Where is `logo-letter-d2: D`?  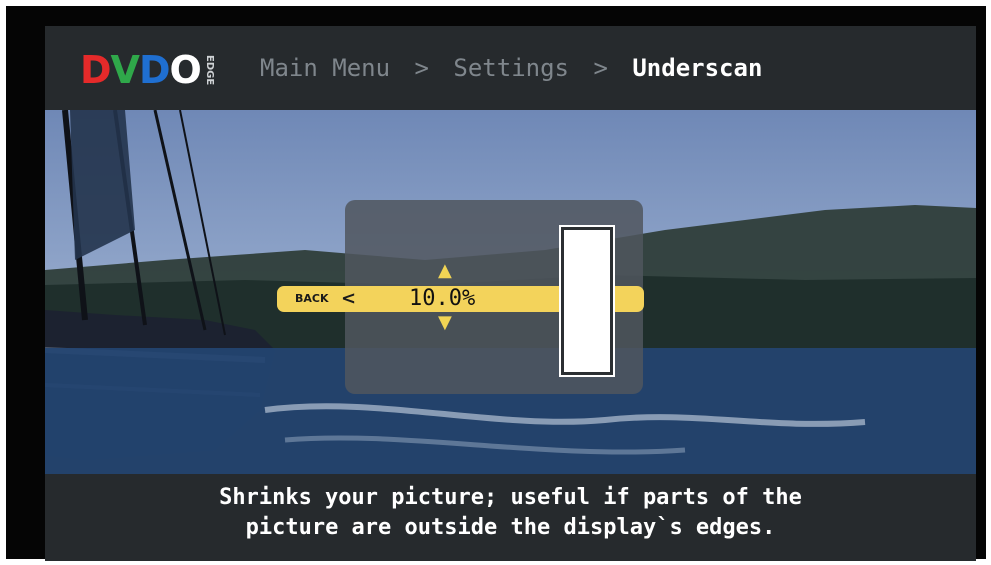 logo-letter-d2: D is located at coordinates (154, 70).